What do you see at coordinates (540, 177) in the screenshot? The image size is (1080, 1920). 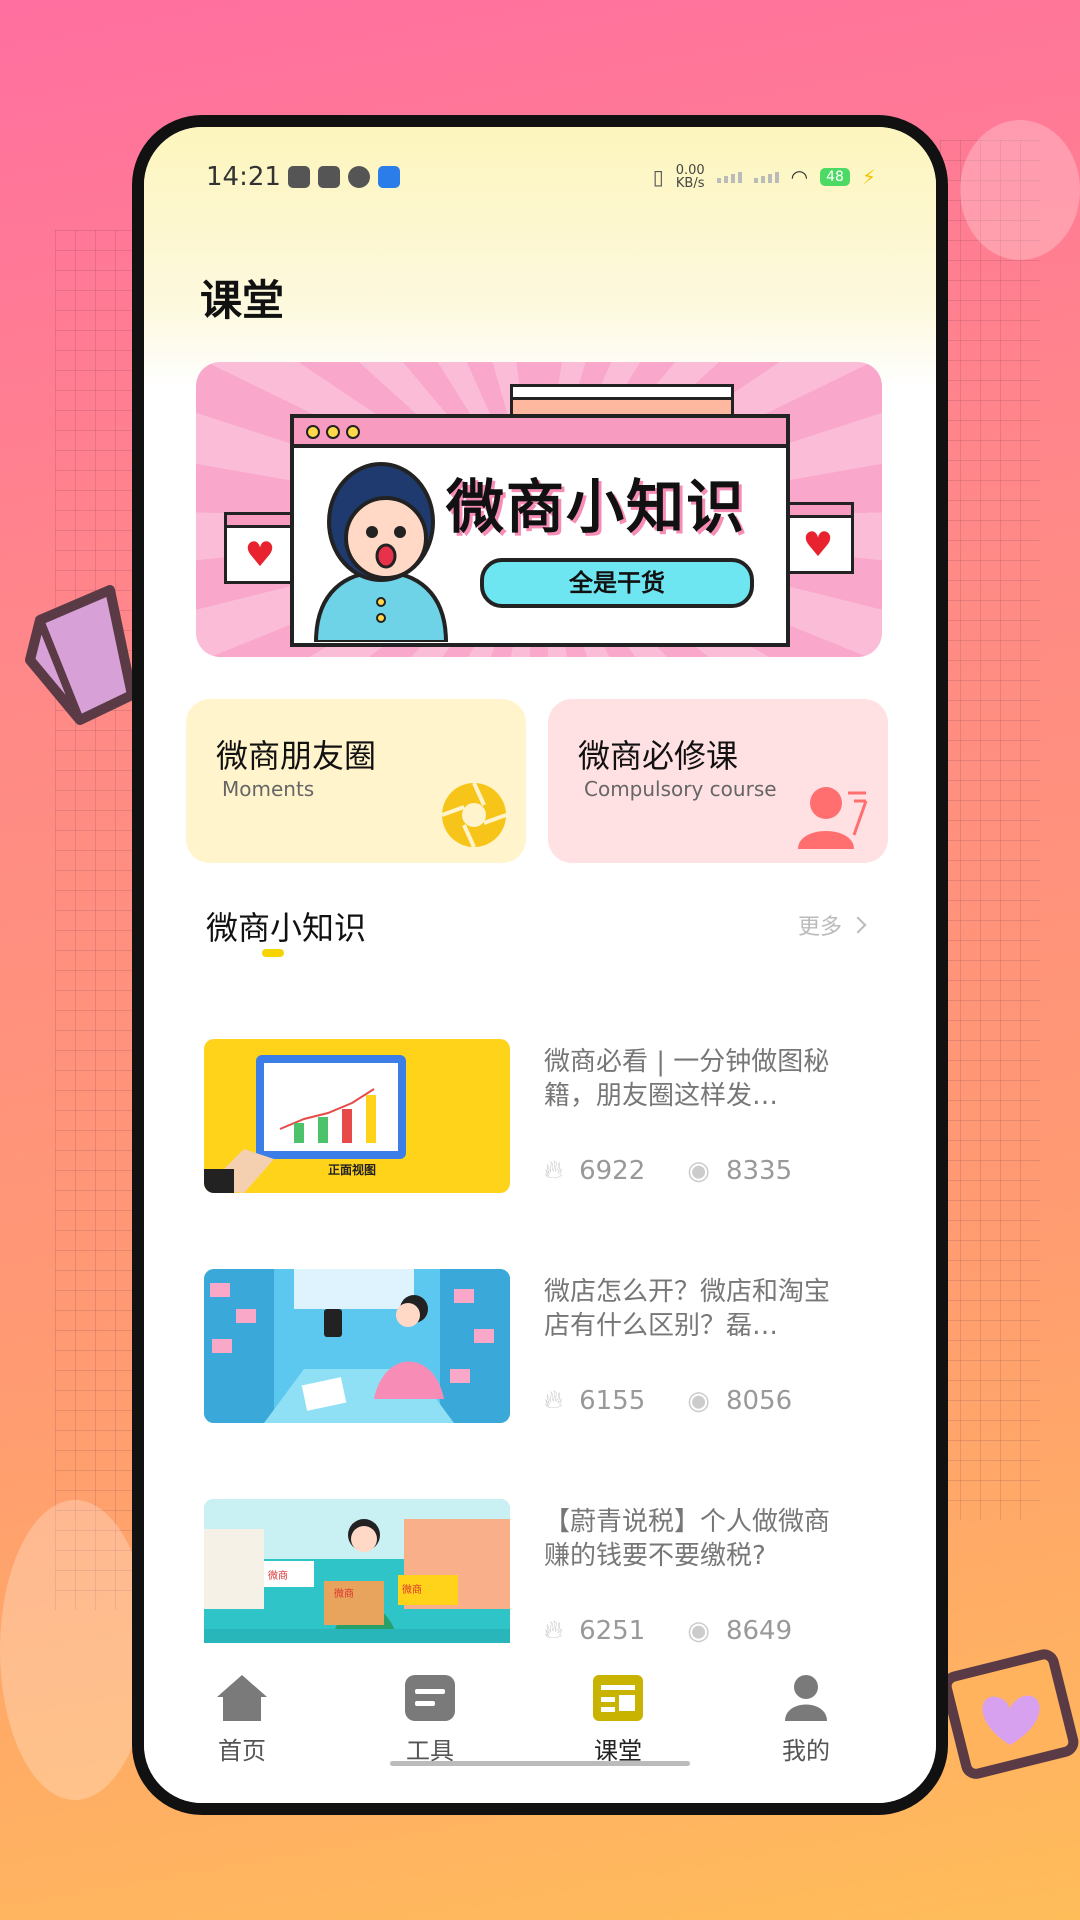 I see `status-bar: 14:21 ▯ 0.00 KB/s ◠ 48 ⚡` at bounding box center [540, 177].